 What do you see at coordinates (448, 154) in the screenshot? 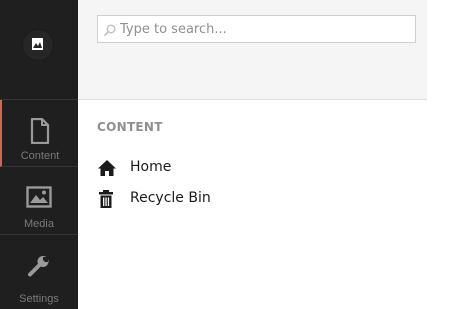
I see `editor-area` at bounding box center [448, 154].